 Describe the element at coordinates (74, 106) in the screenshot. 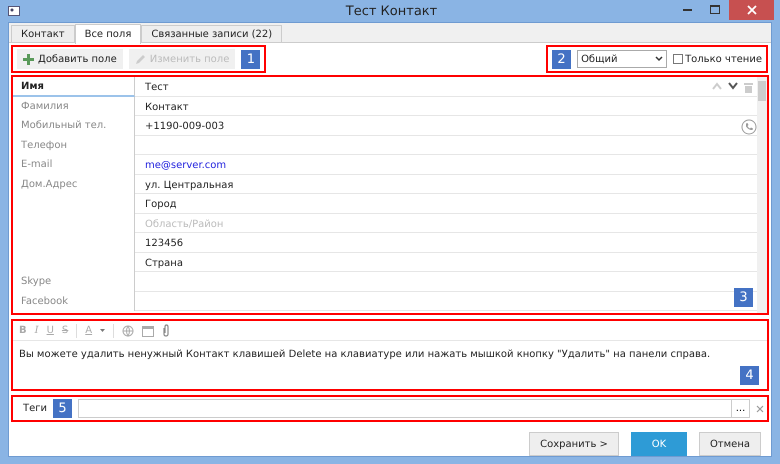

I see `field-label: Фамилия` at that location.